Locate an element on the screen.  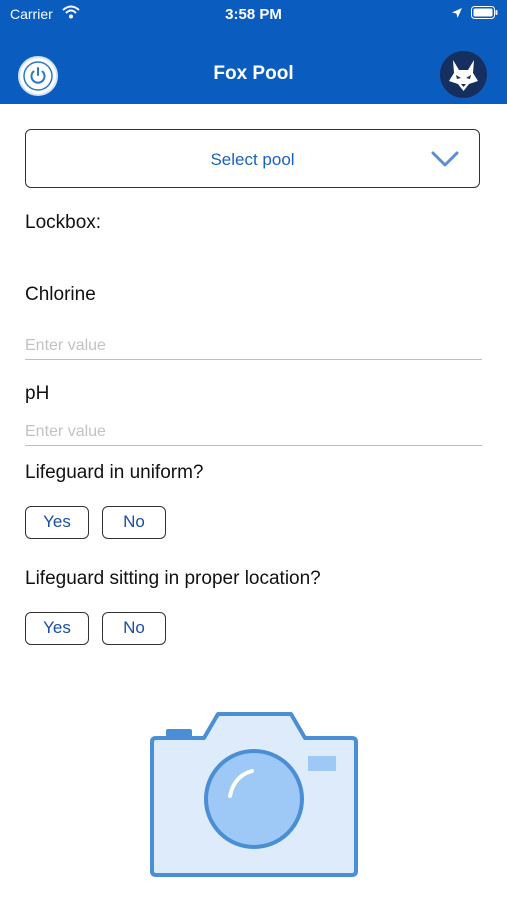
chlorine-input is located at coordinates (253, 346).